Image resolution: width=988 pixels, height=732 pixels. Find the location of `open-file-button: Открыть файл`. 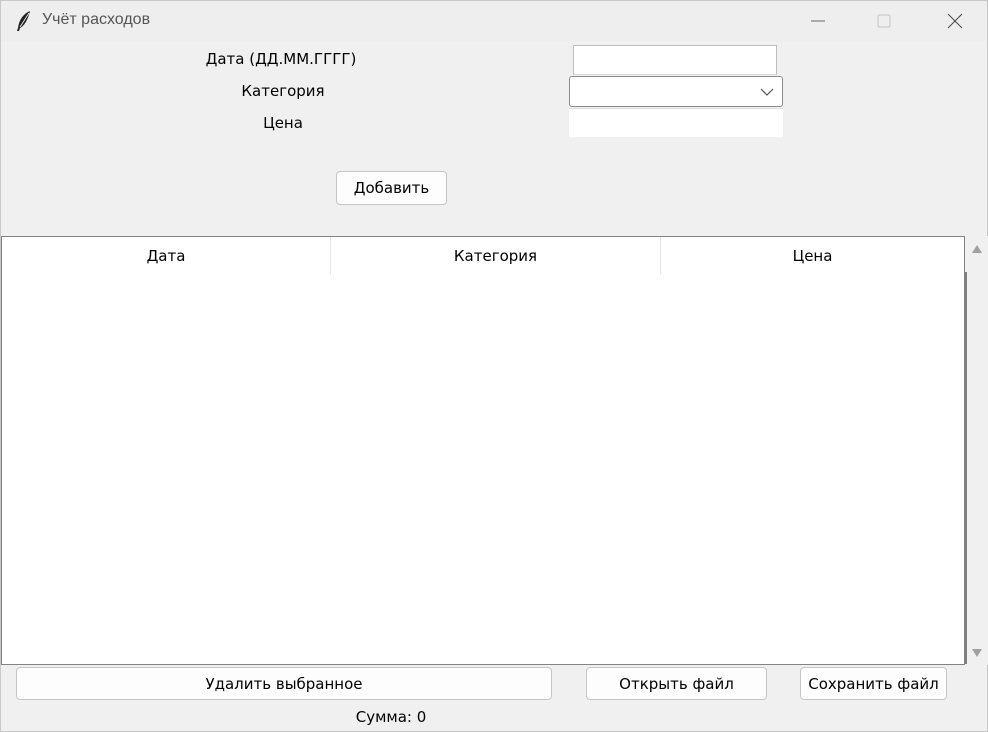

open-file-button: Открыть файл is located at coordinates (676, 683).